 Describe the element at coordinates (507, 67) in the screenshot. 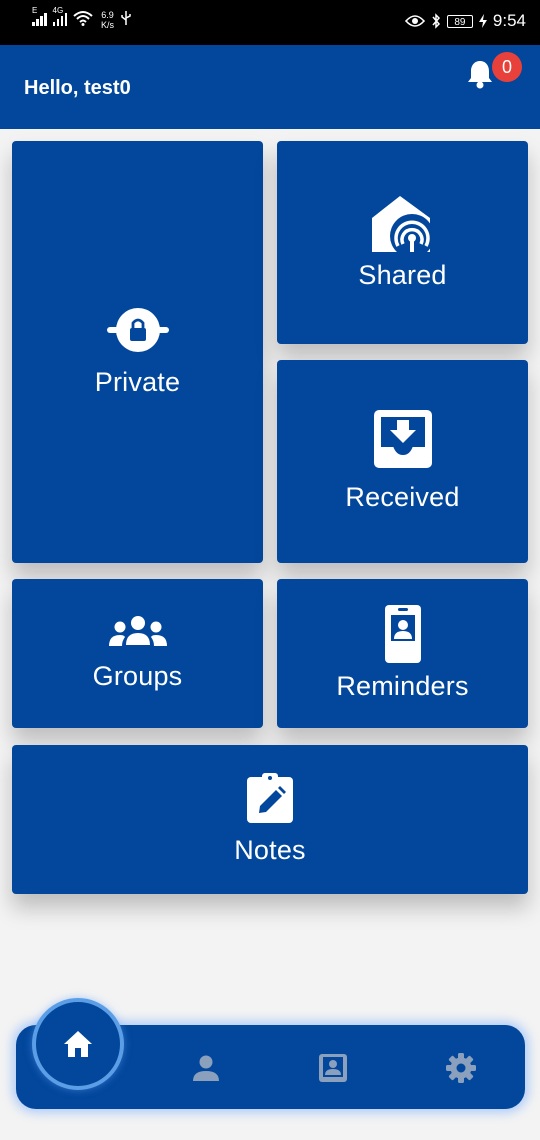

I see `notification-badge: 0` at that location.